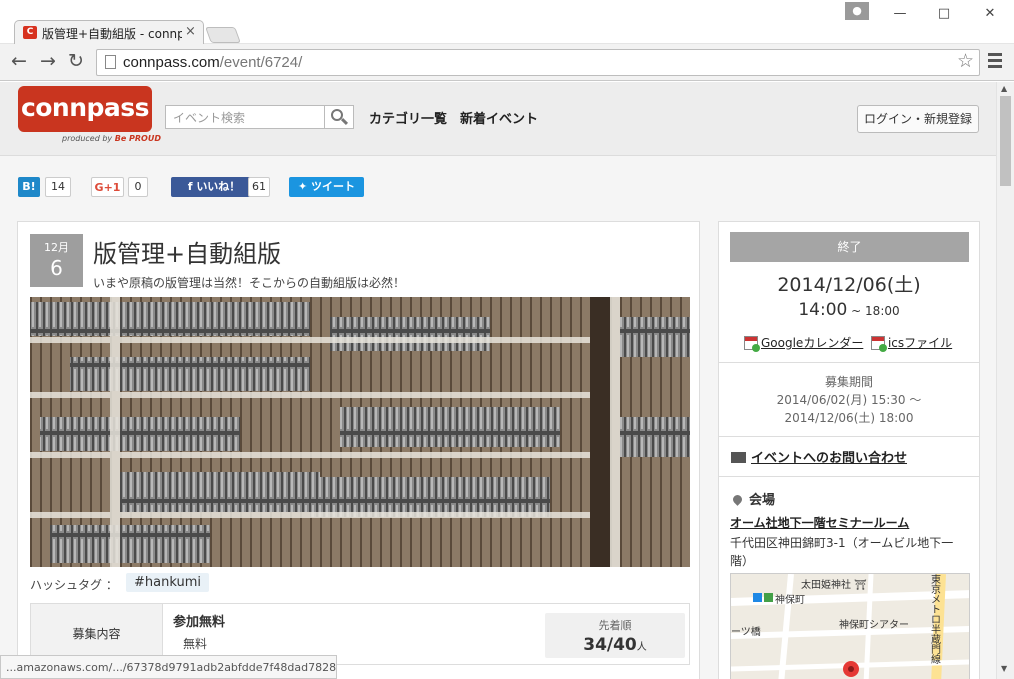 Image resolution: width=1014 pixels, height=679 pixels. I want to click on event-day: 6, so click(56, 268).